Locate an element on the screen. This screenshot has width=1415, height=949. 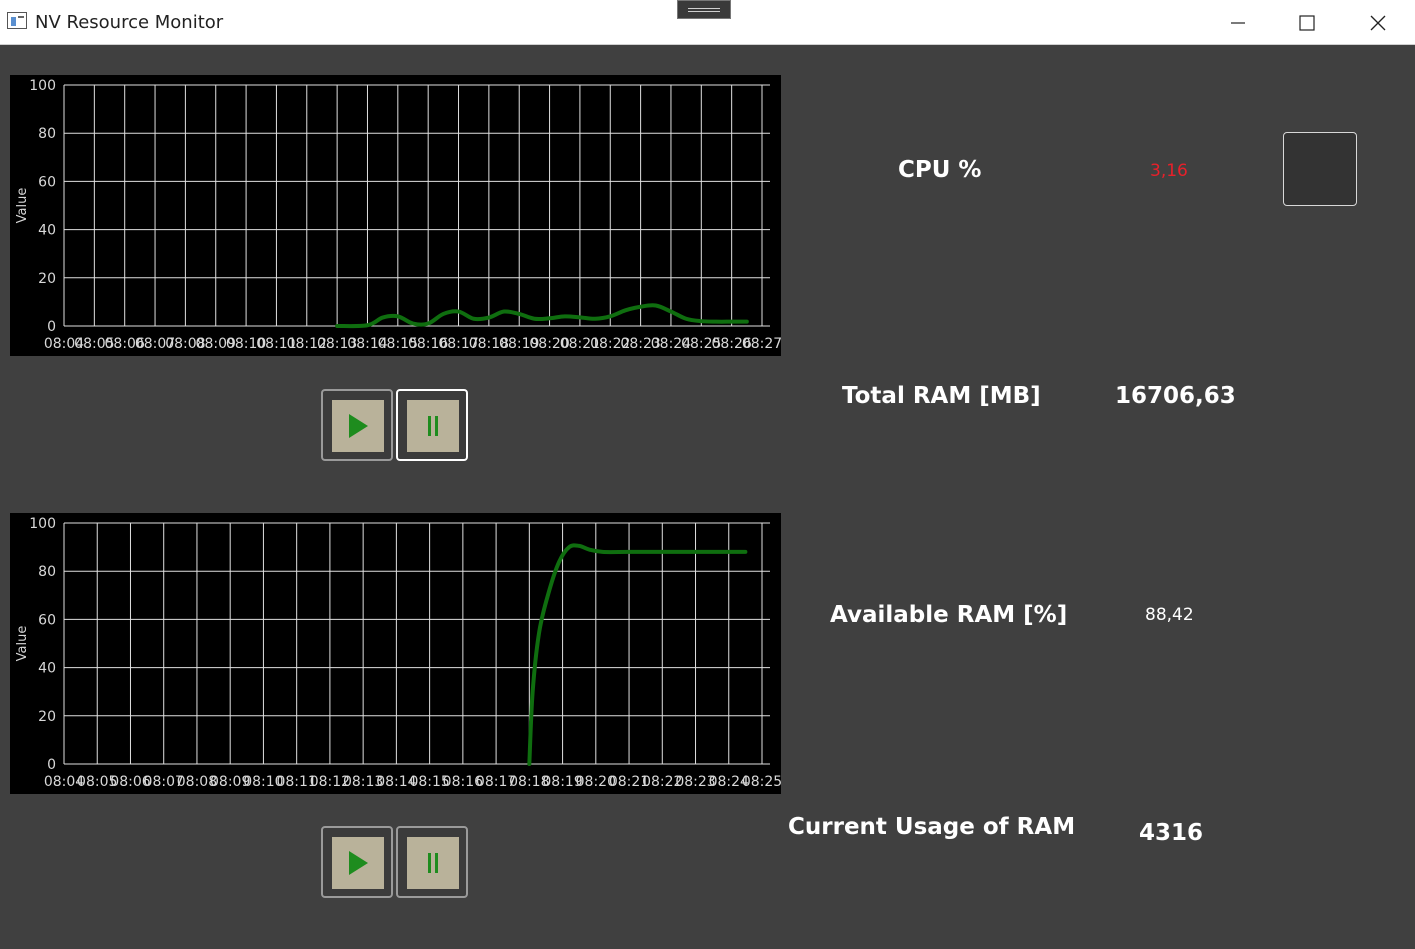
ram-play-button is located at coordinates (357, 862).